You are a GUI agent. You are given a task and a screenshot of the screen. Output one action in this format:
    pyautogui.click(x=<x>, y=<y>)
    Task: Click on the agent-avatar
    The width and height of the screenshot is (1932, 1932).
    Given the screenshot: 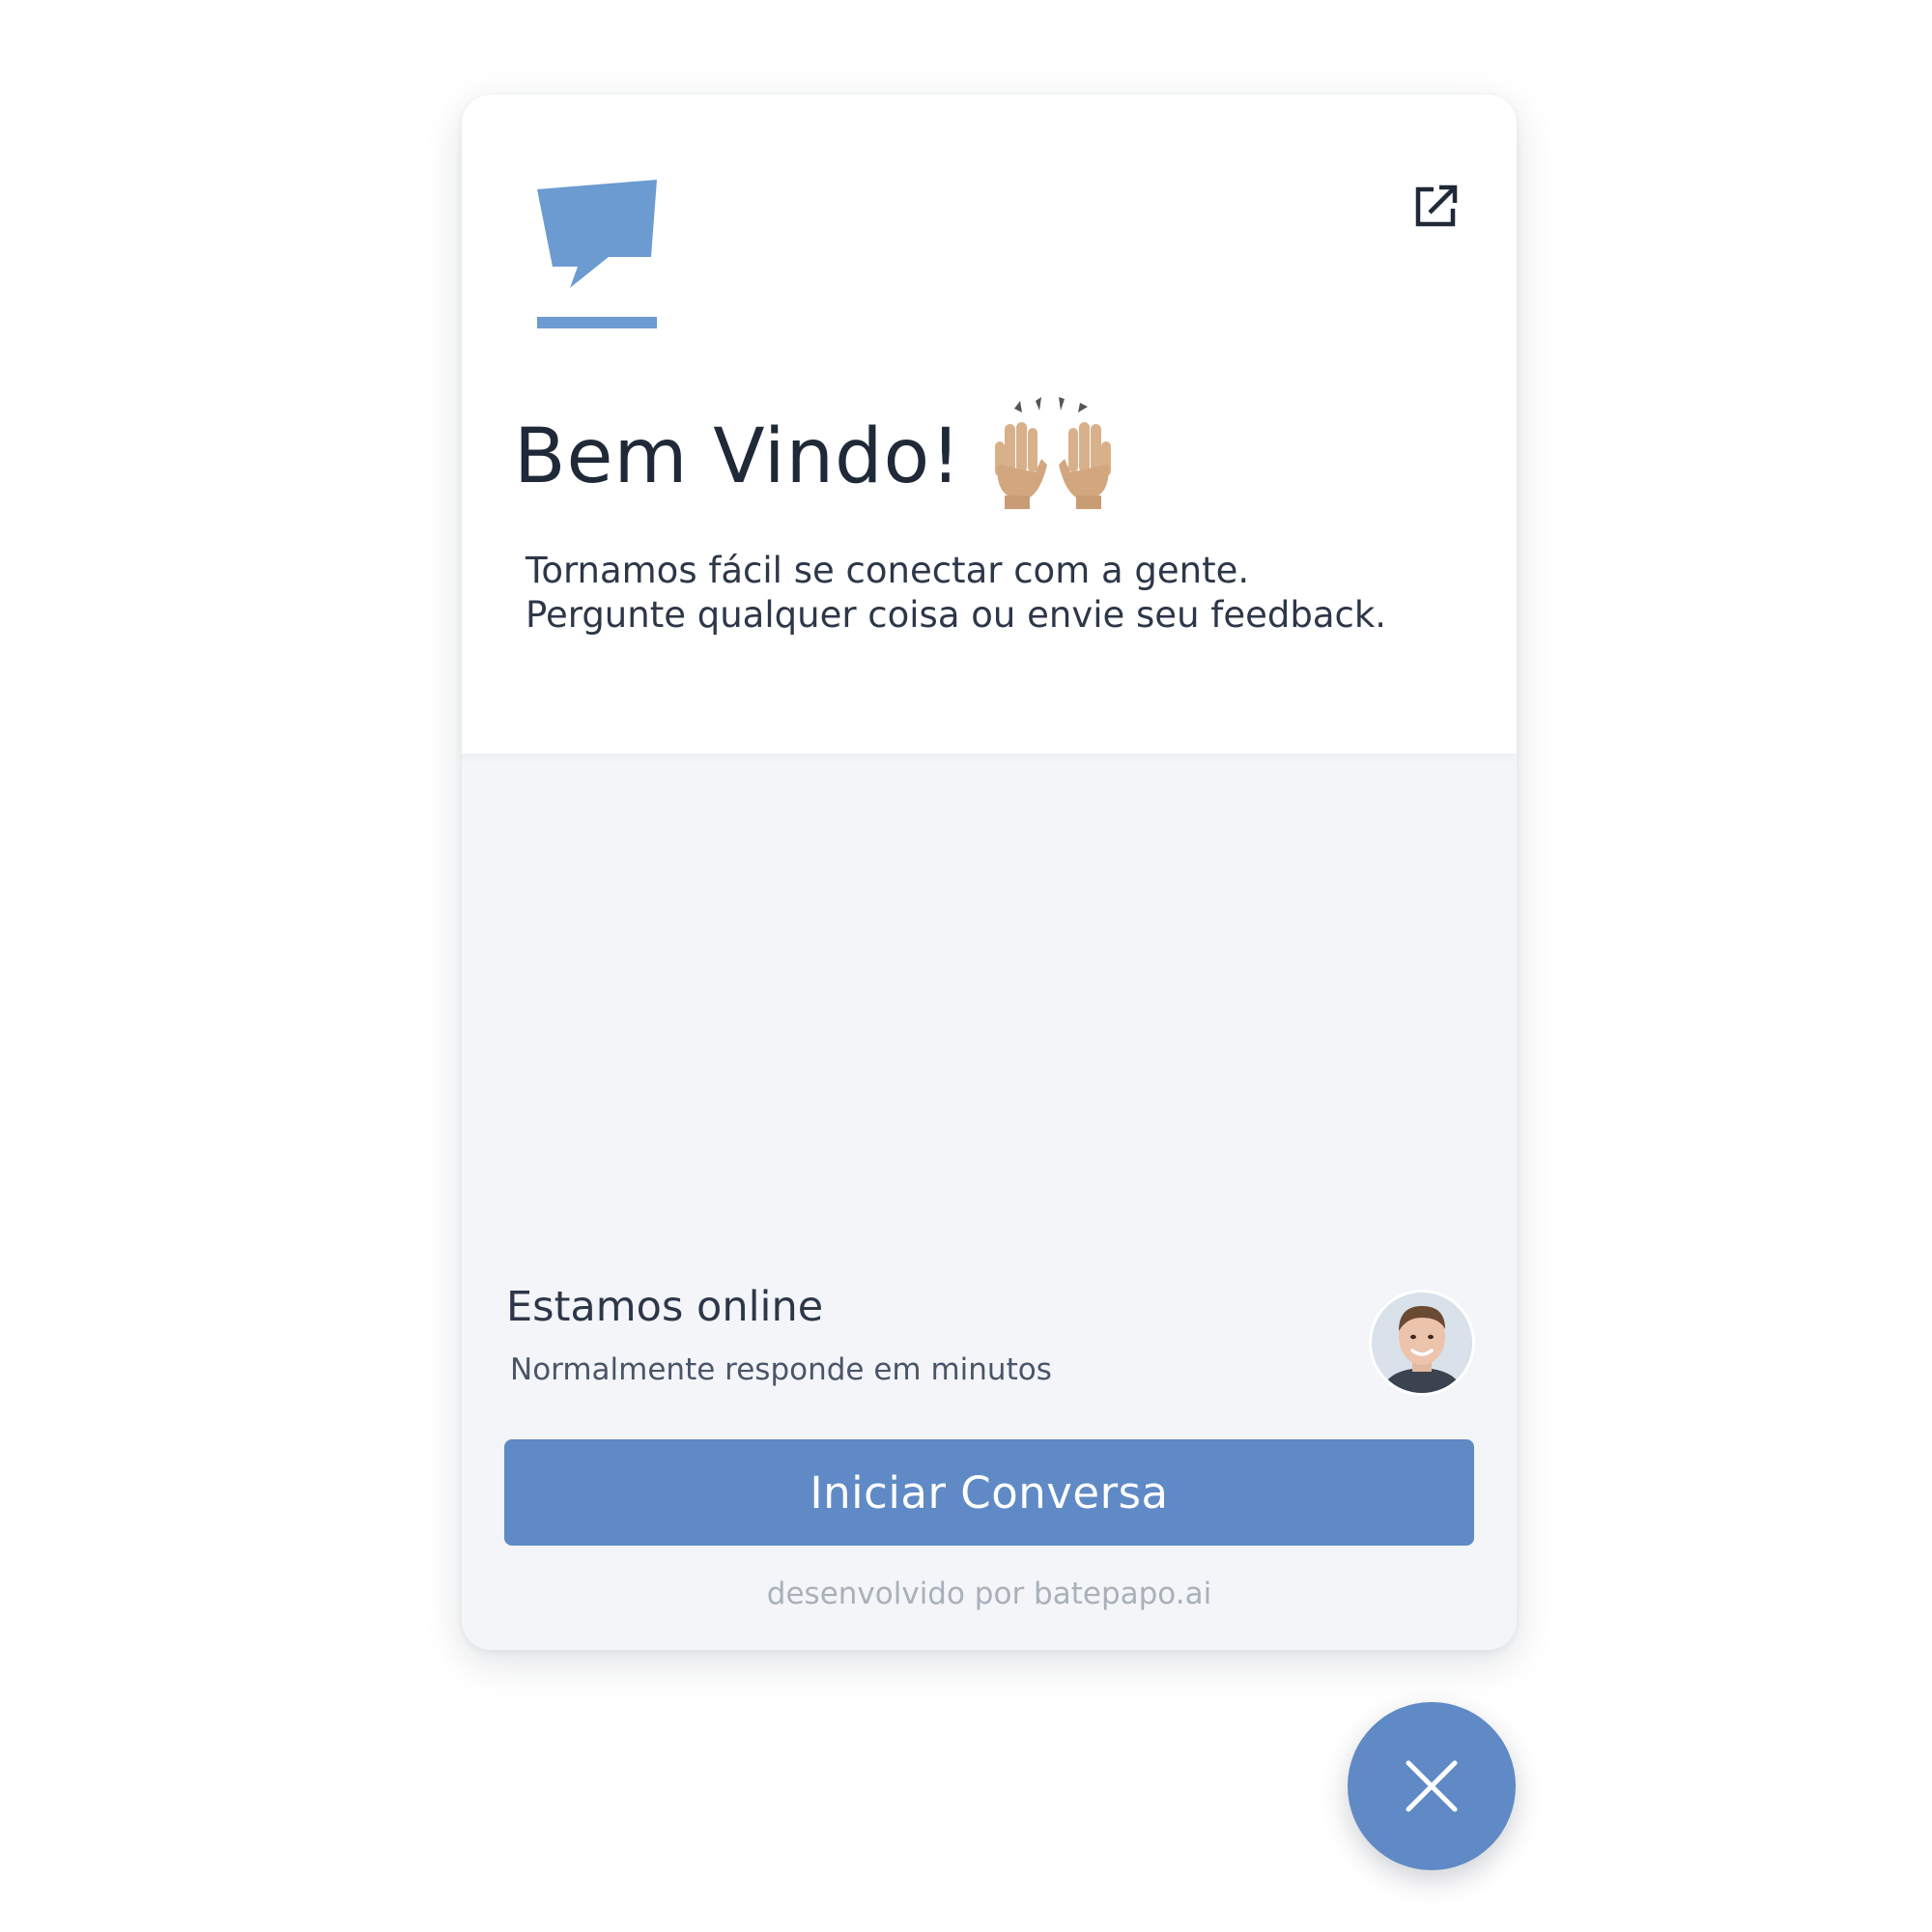 What is the action you would take?
    pyautogui.click(x=1422, y=1343)
    